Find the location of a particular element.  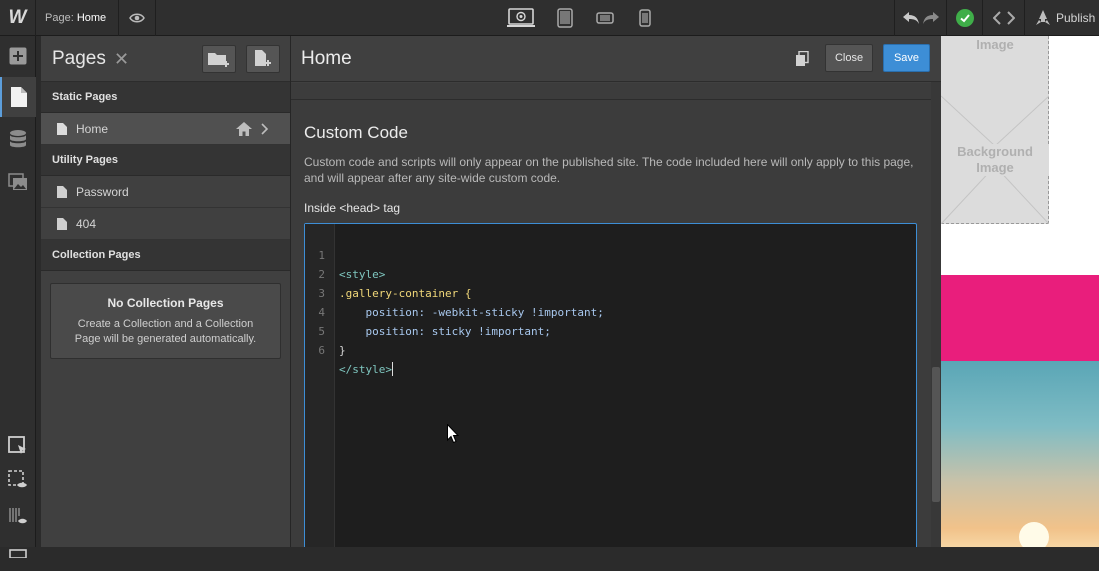

page-row-label: Password is located at coordinates (102, 192).